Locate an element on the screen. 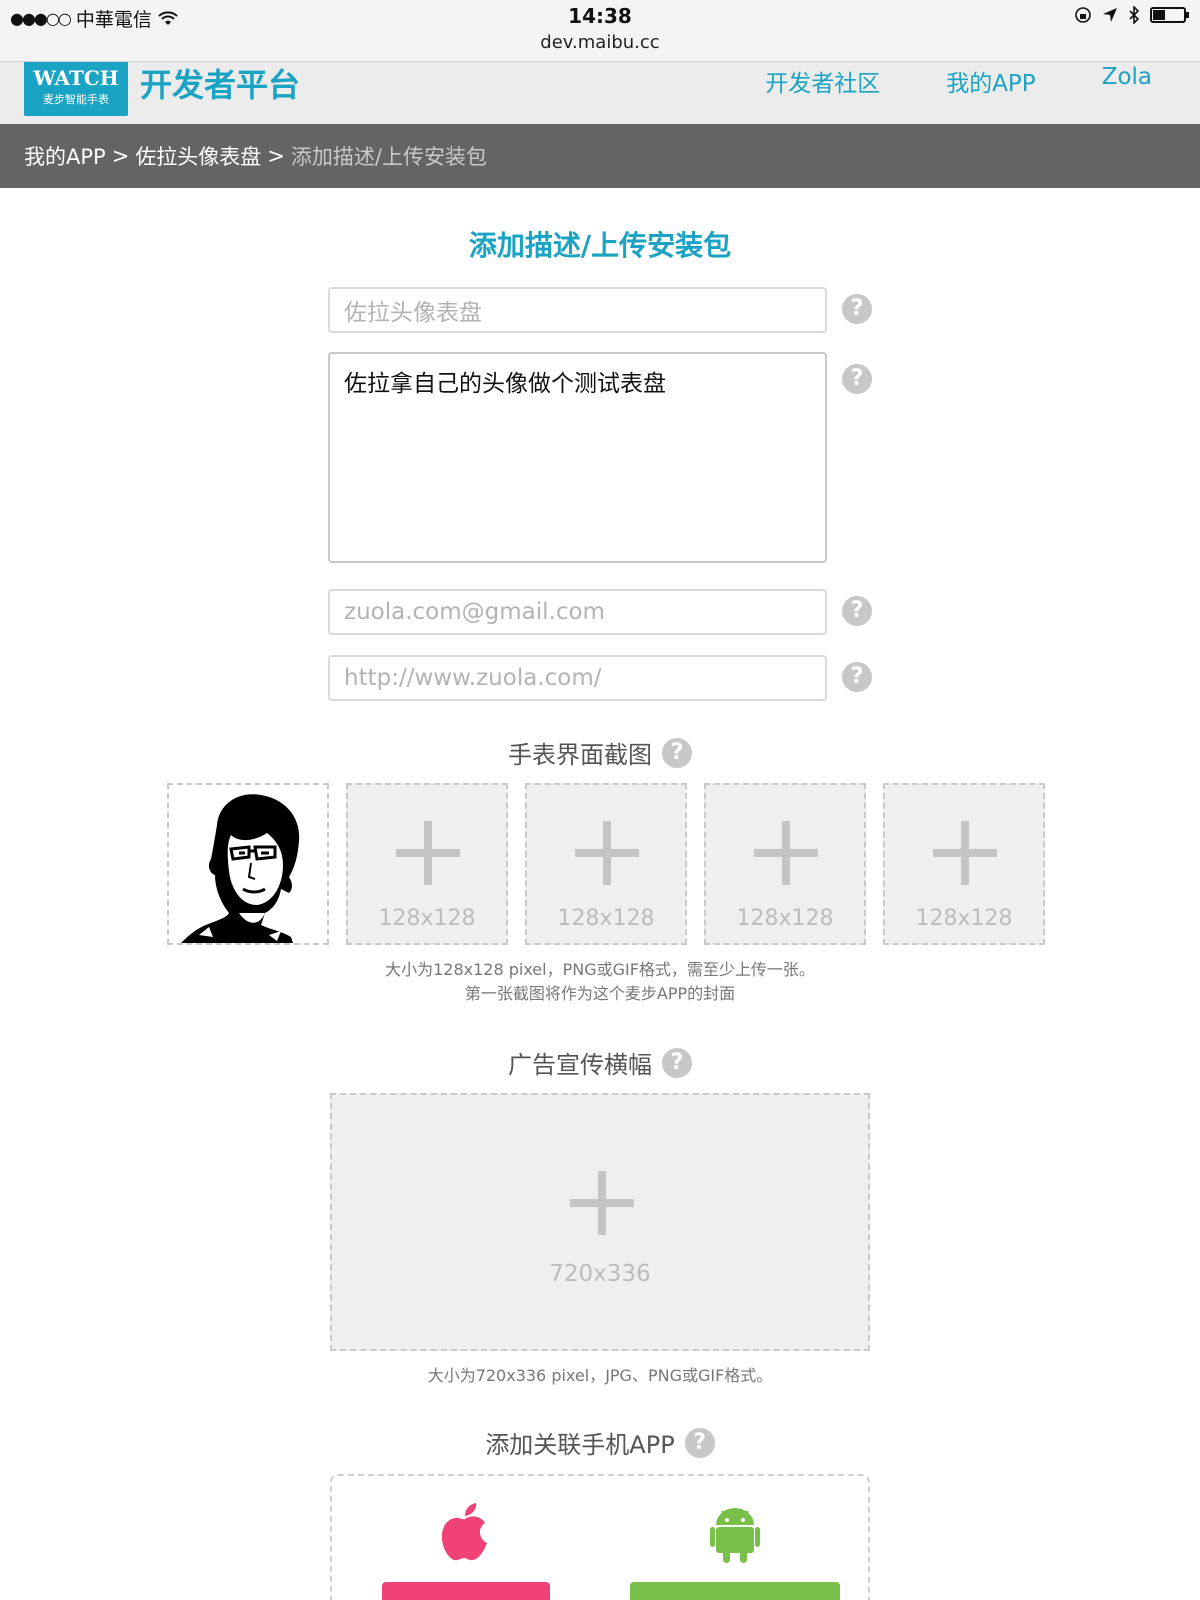  clock: 14:38 is located at coordinates (600, 16).